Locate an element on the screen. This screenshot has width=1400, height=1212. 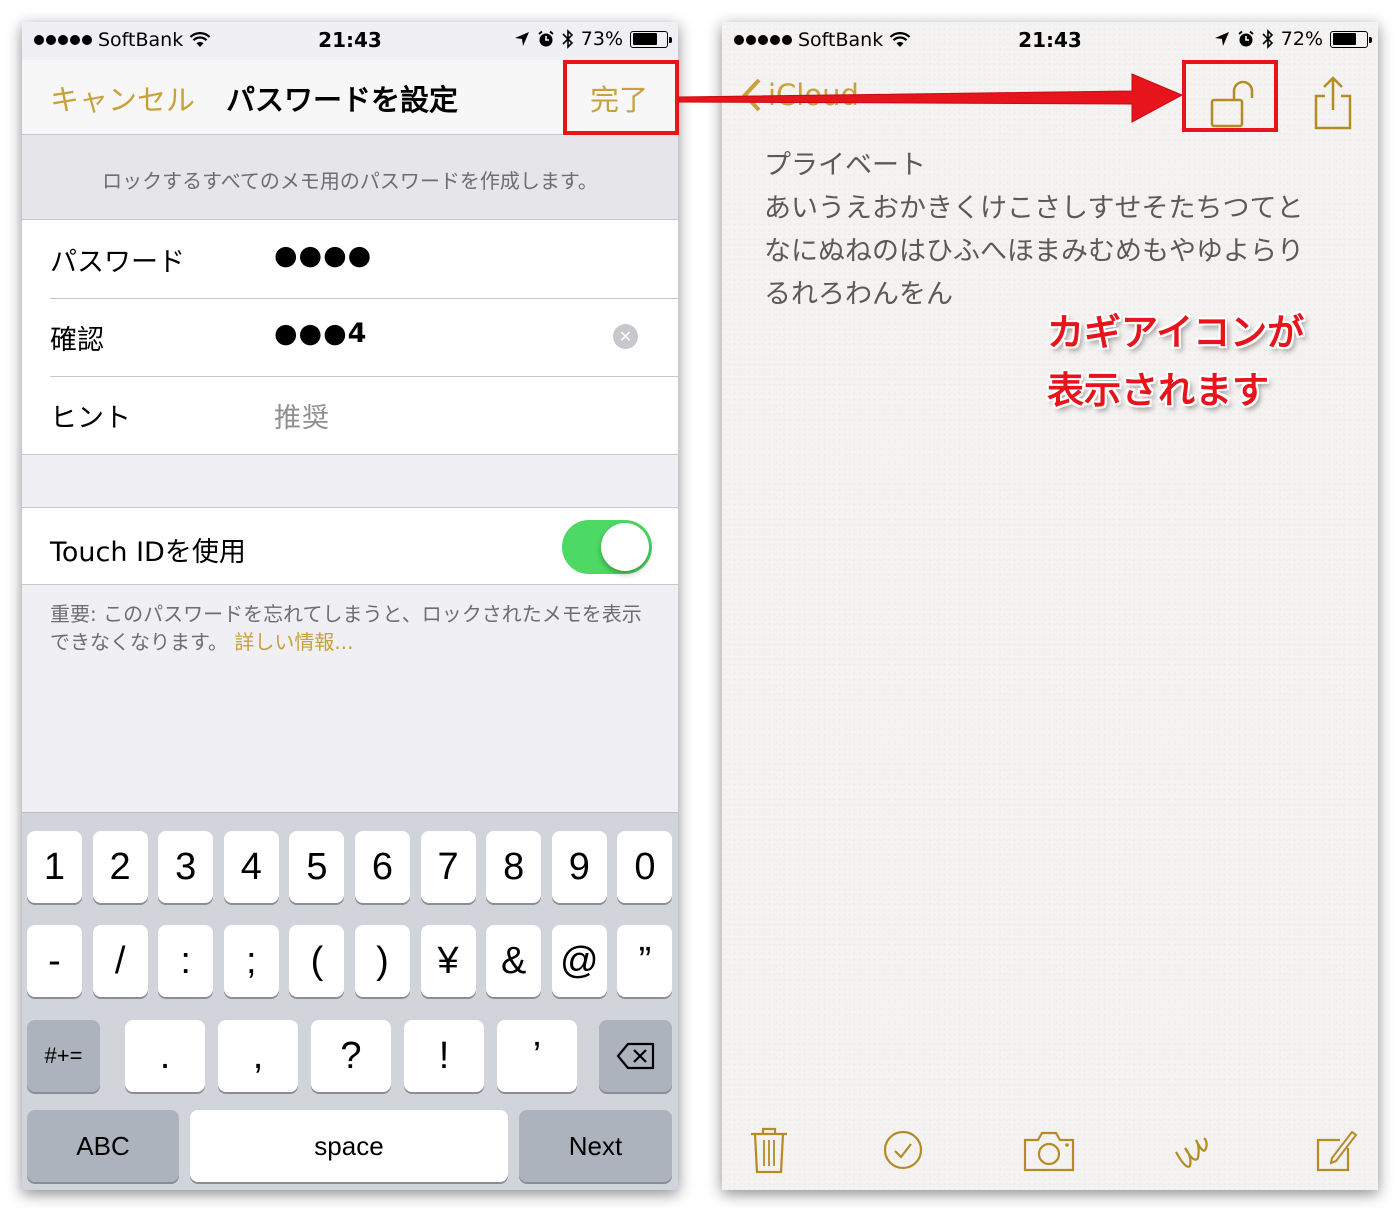
keyboard: 1 2 3 4 5 6 7 8 9 0 - /:;() ¥ & @” #+=.,?!’ ABC space Next is located at coordinates (350, 1001).